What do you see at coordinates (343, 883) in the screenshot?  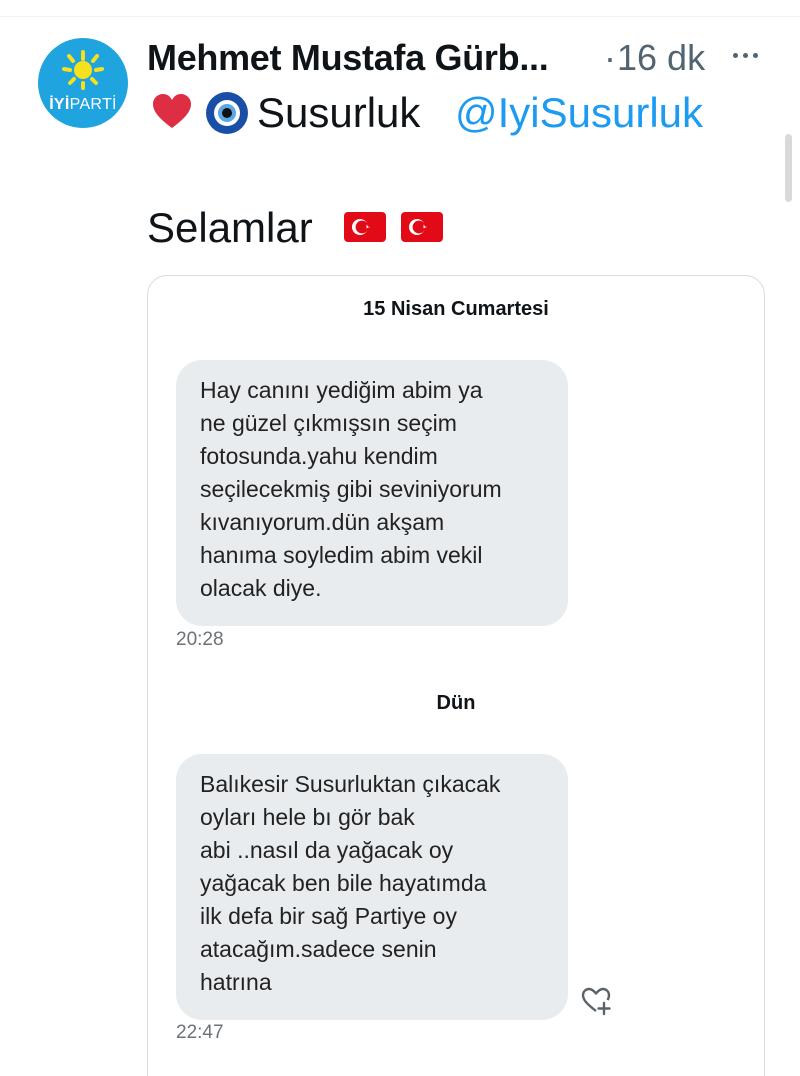 I see `message-line: yağacak ben bile hayatımda` at bounding box center [343, 883].